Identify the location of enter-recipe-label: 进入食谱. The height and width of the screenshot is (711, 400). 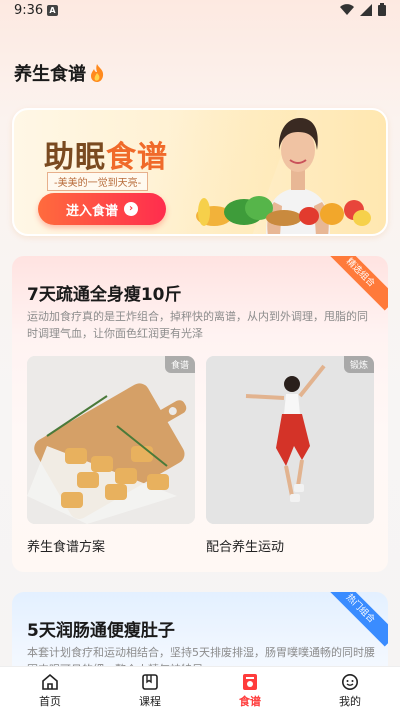
(91, 211).